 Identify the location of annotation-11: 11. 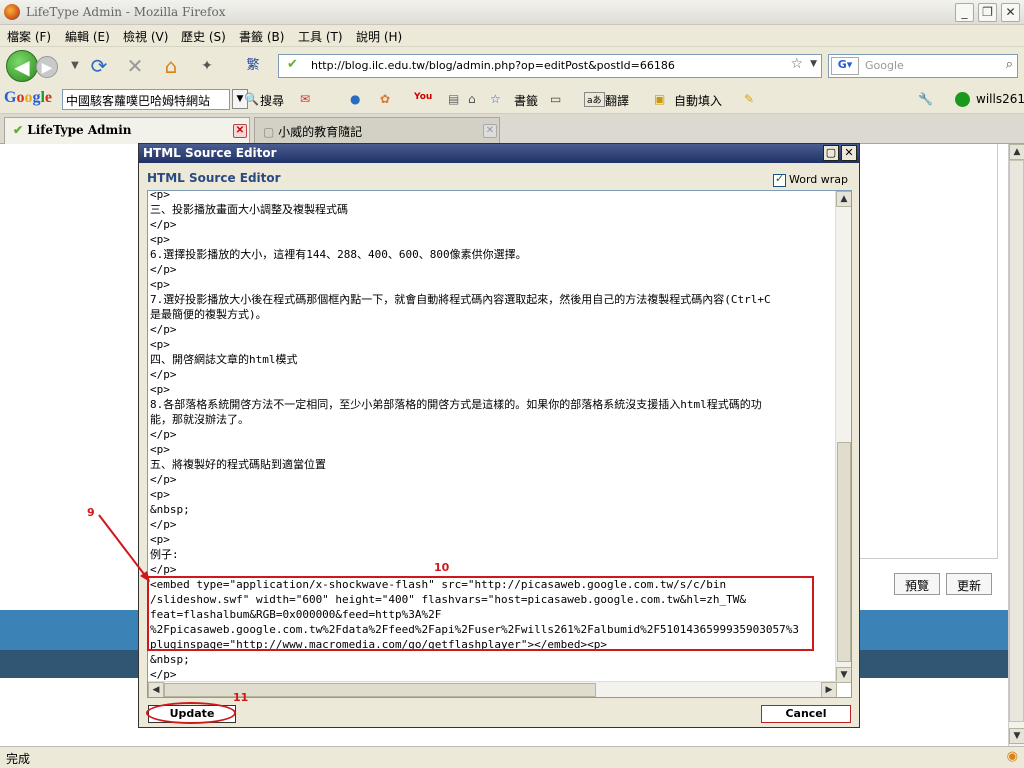
(241, 697).